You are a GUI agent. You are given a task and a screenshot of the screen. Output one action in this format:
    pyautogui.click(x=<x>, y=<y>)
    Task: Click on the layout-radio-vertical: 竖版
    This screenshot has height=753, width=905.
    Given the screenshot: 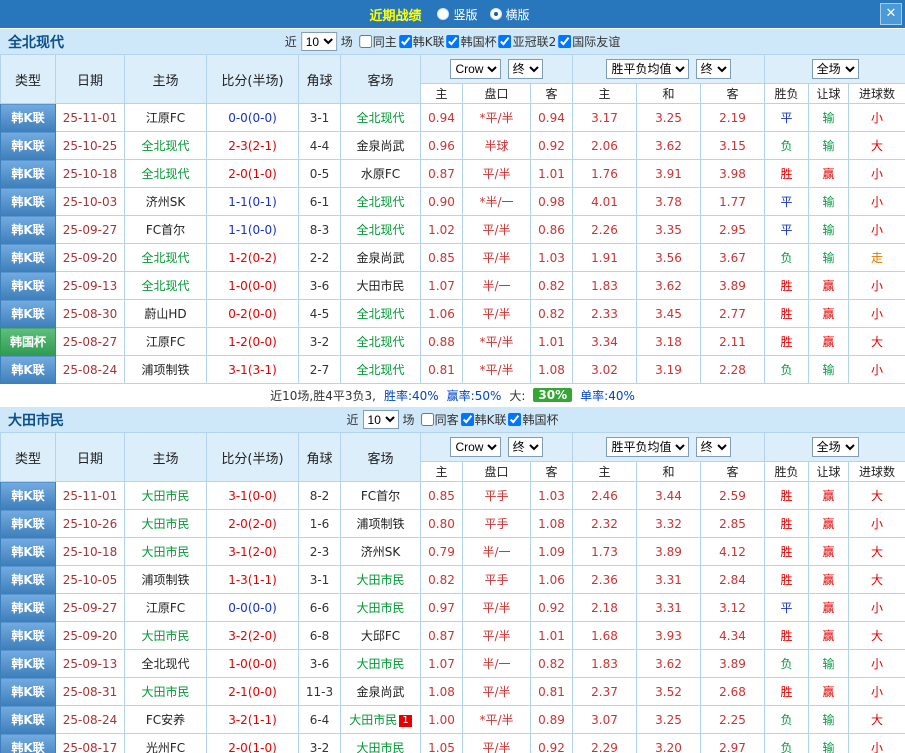 What is the action you would take?
    pyautogui.click(x=457, y=14)
    